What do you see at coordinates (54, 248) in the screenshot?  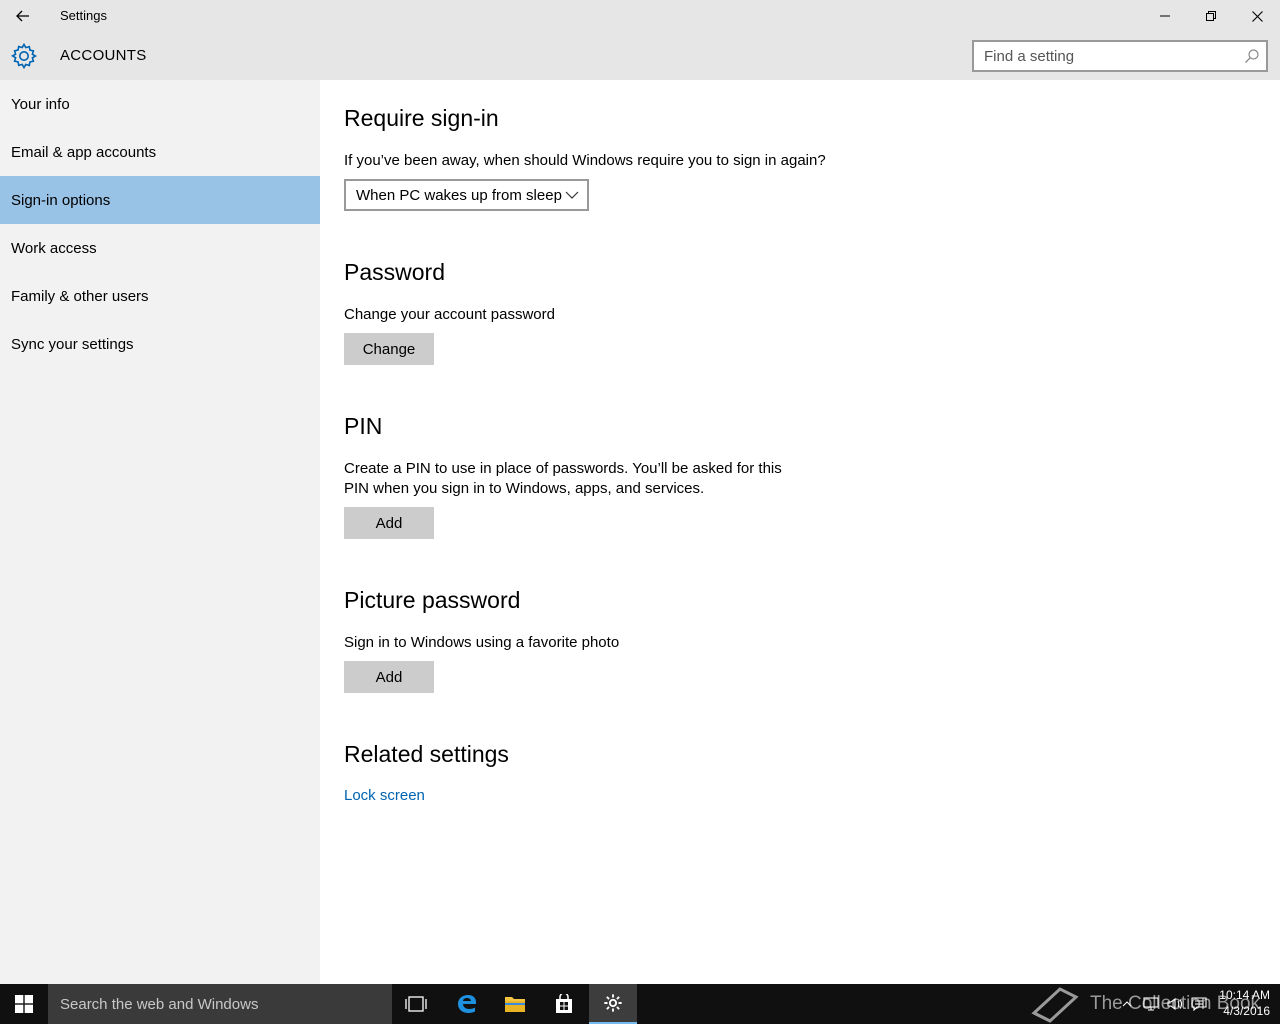 I see `sidebar-item-label: Work access` at bounding box center [54, 248].